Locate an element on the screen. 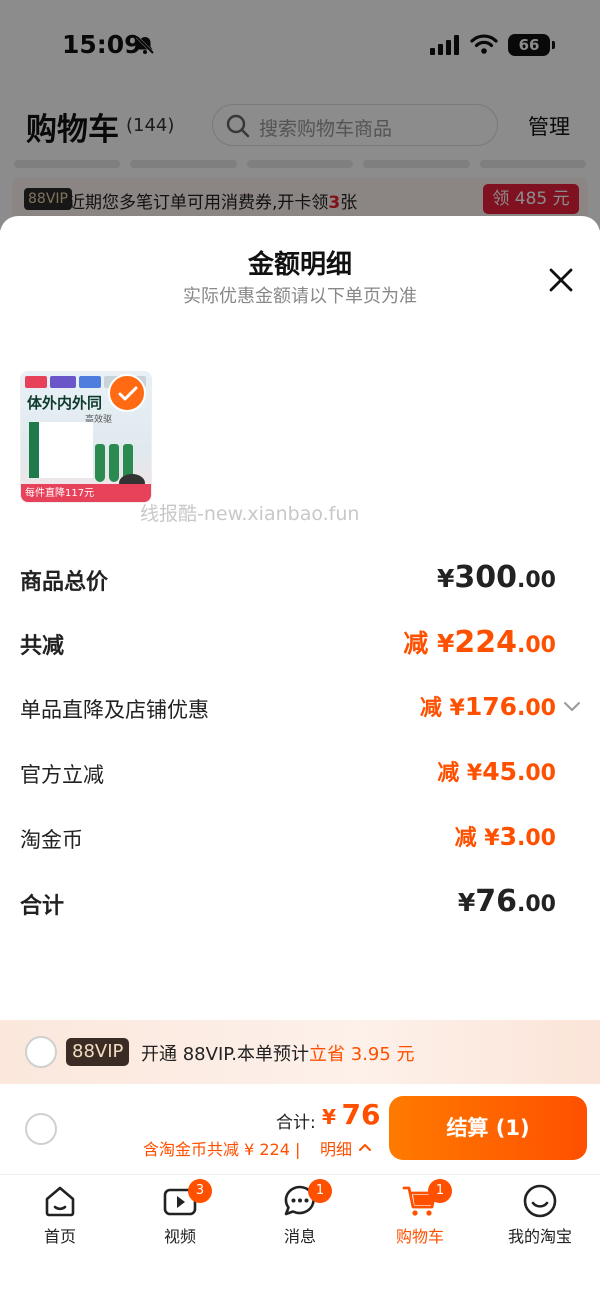  row-label: 合计 is located at coordinates (42, 906).